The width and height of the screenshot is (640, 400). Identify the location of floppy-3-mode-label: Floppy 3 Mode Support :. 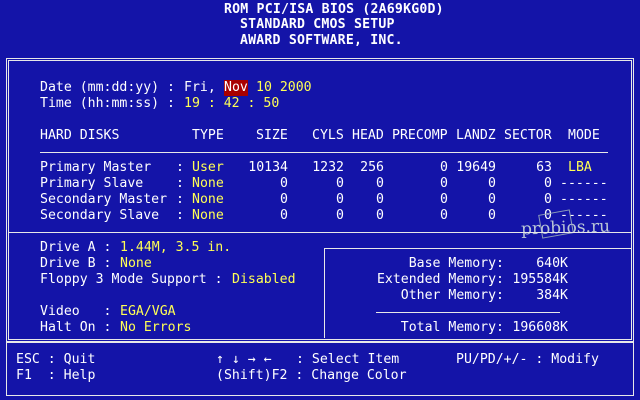
(131, 279).